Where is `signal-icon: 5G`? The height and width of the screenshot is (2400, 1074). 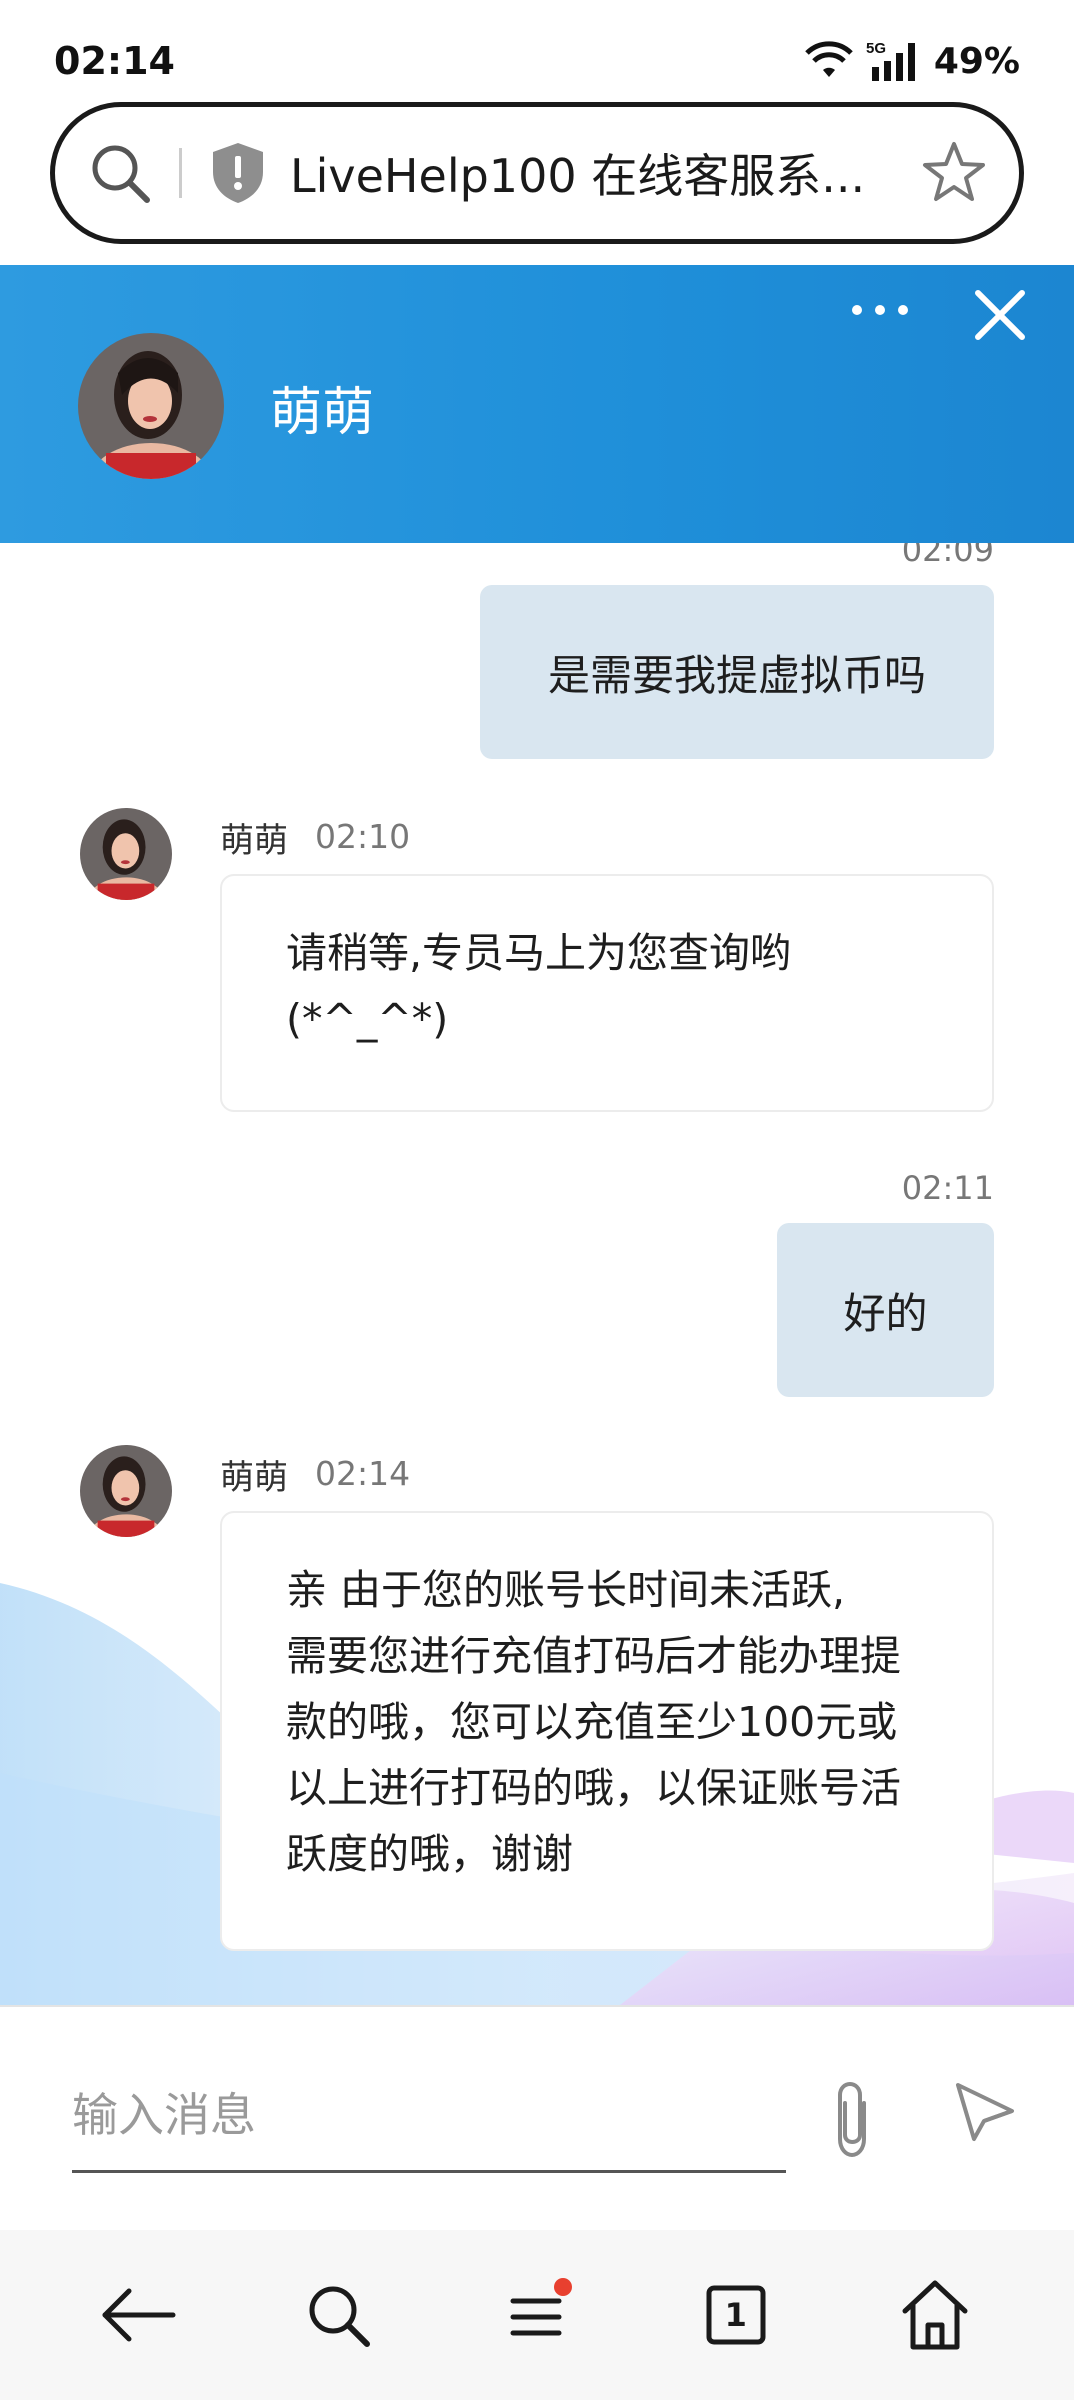
signal-icon: 5G is located at coordinates (890, 60).